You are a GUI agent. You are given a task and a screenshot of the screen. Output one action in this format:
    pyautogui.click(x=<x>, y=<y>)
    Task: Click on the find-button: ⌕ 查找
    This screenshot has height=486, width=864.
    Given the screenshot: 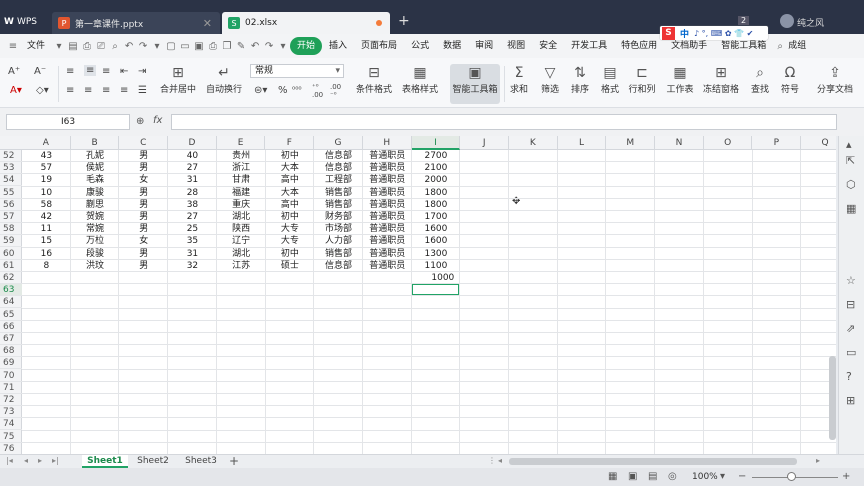 What is the action you would take?
    pyautogui.click(x=760, y=79)
    